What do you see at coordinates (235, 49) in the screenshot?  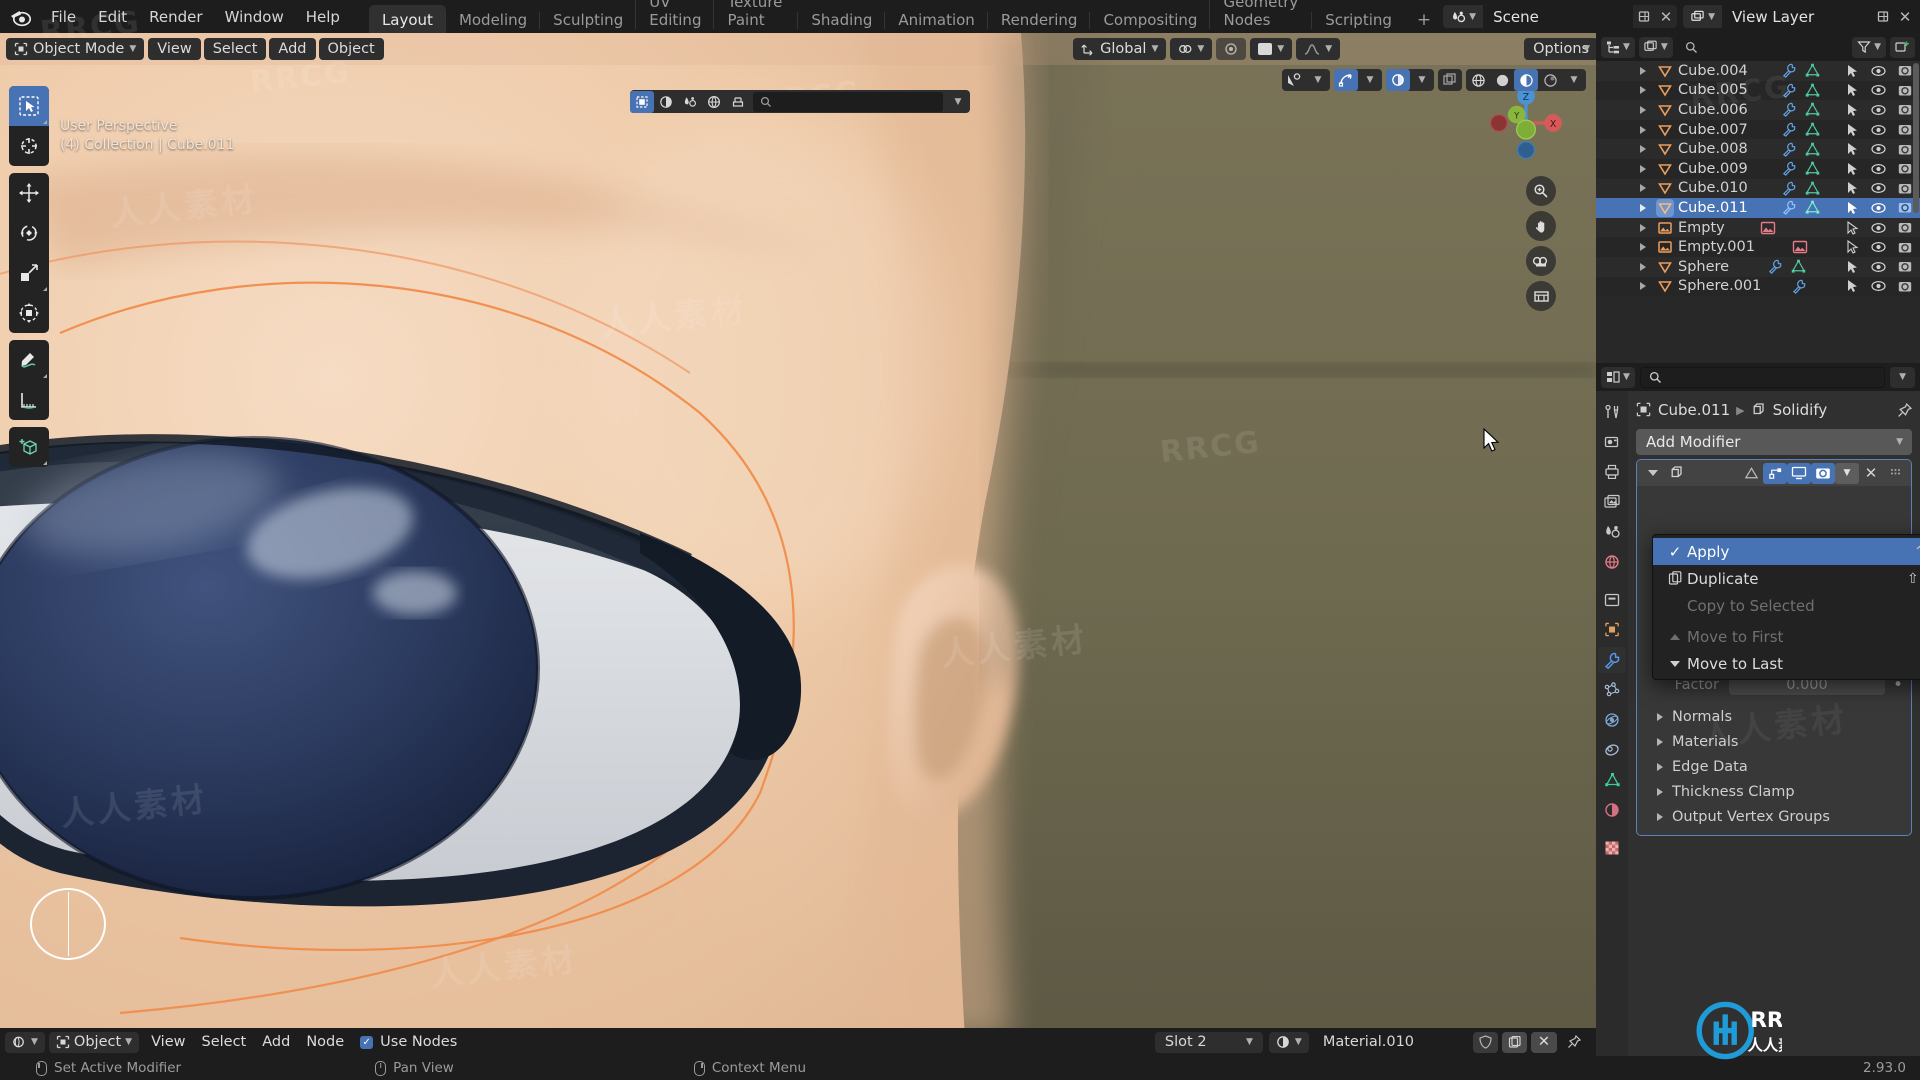 I see `viewport-menu-select: Select` at bounding box center [235, 49].